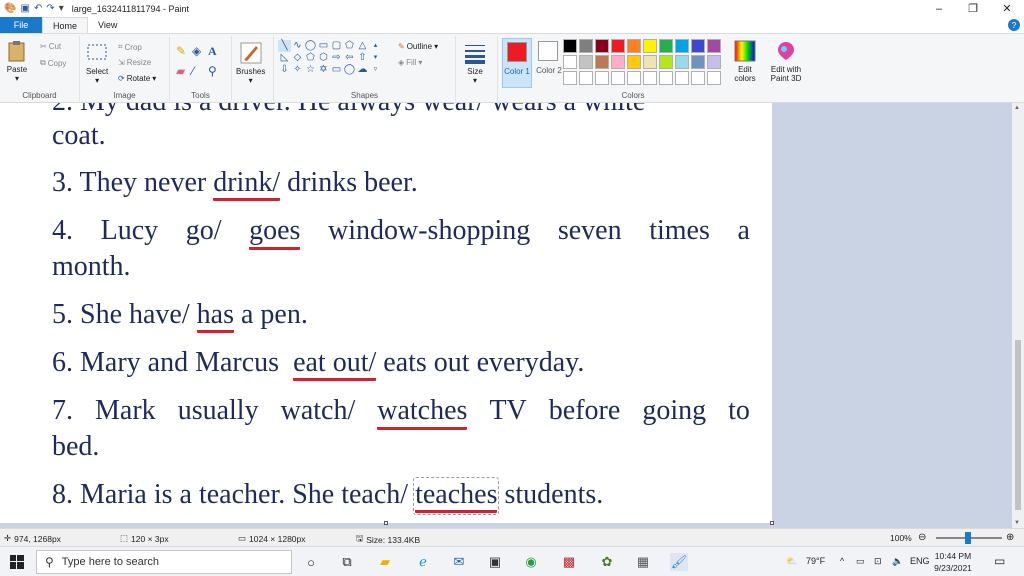  What do you see at coordinates (569, 562) in the screenshot?
I see `app-with-badge-icon: ▩` at bounding box center [569, 562].